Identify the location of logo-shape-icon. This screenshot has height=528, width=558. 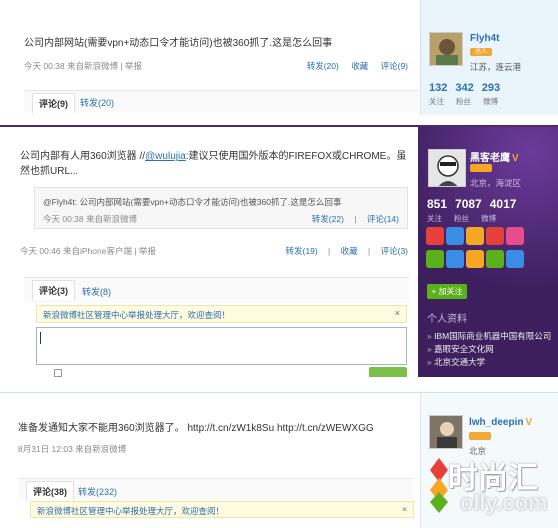
(439, 485).